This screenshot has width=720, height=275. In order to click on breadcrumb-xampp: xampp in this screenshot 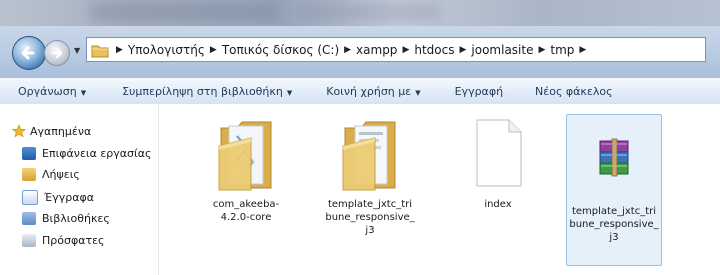, I will do `click(376, 50)`.